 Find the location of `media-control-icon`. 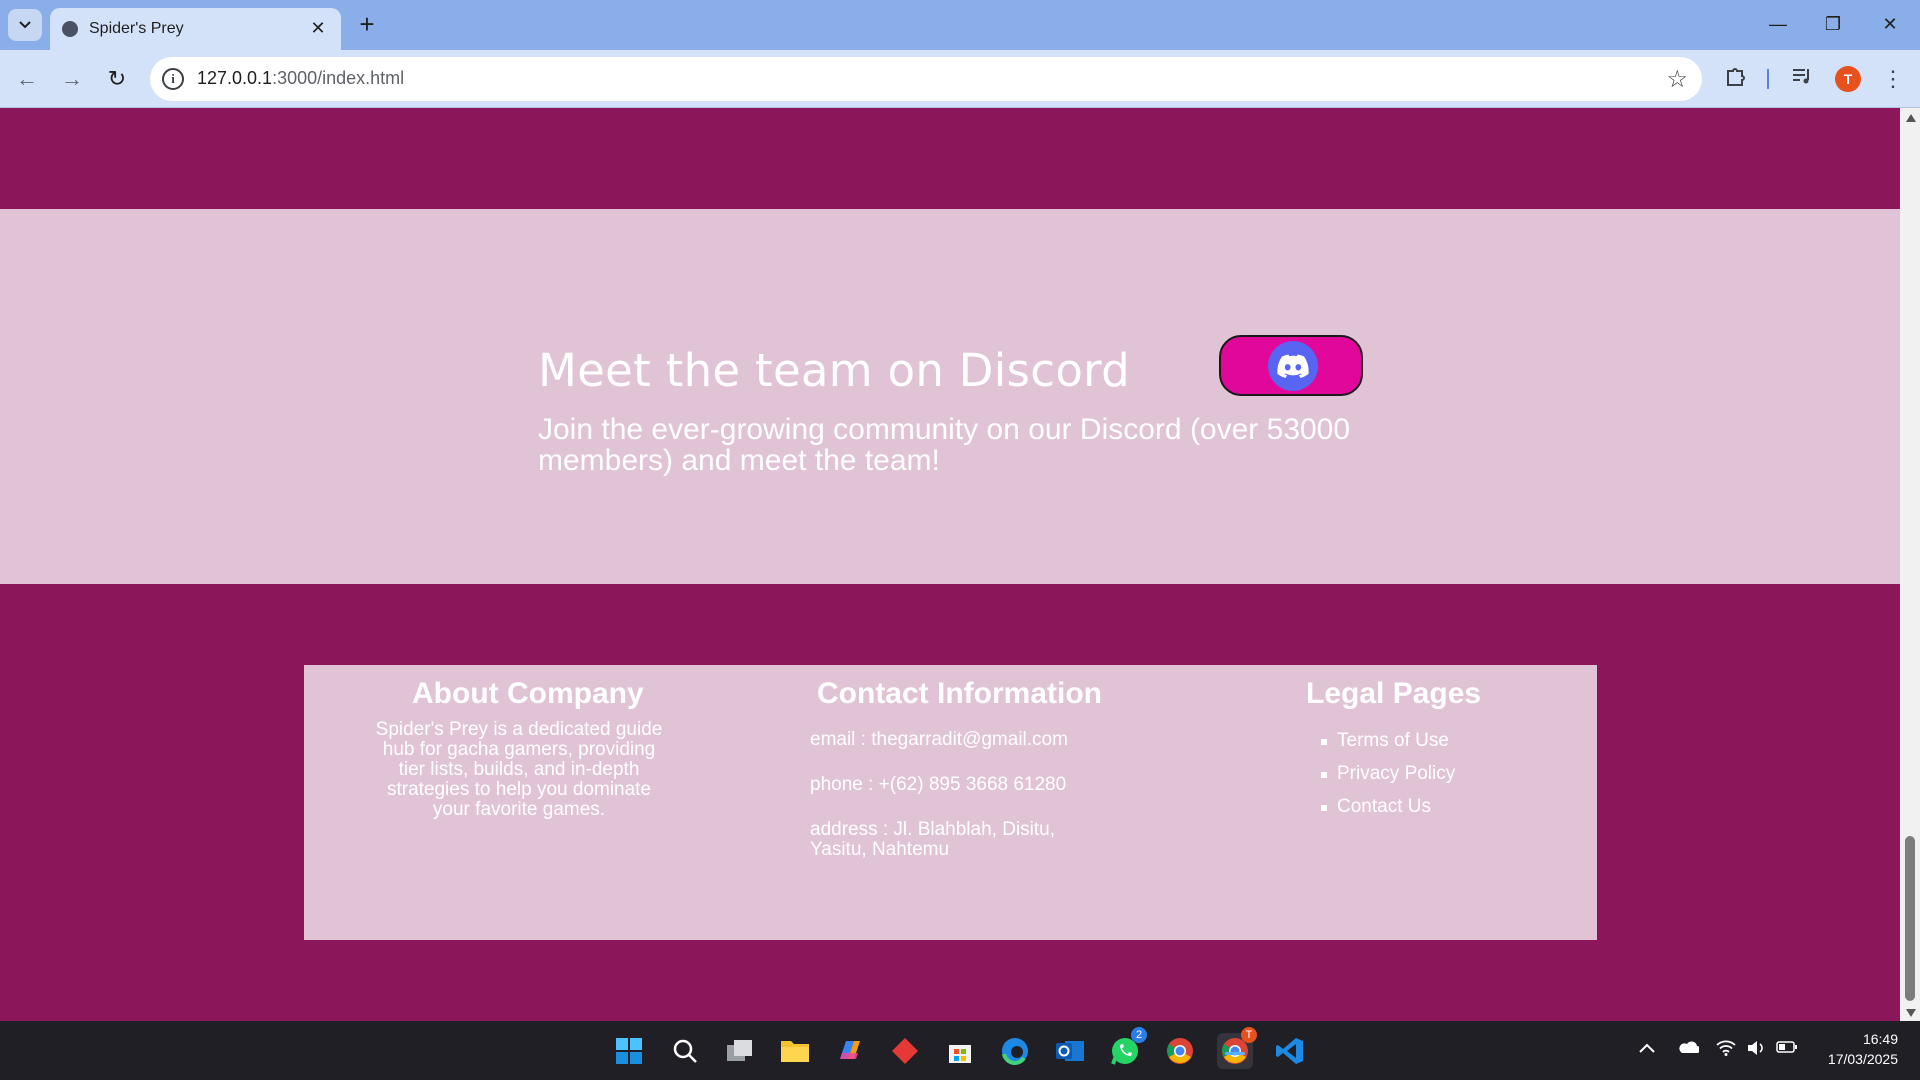

media-control-icon is located at coordinates (1802, 79).